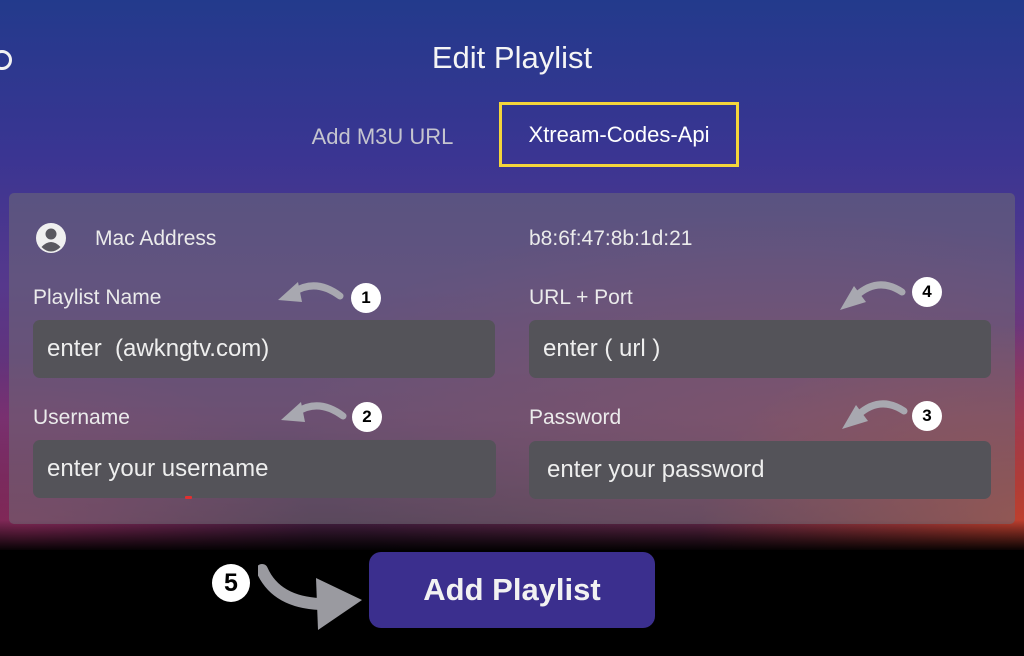 The height and width of the screenshot is (656, 1024). I want to click on tab-xtream-codes-api: Xtream-Codes-Api, so click(619, 134).